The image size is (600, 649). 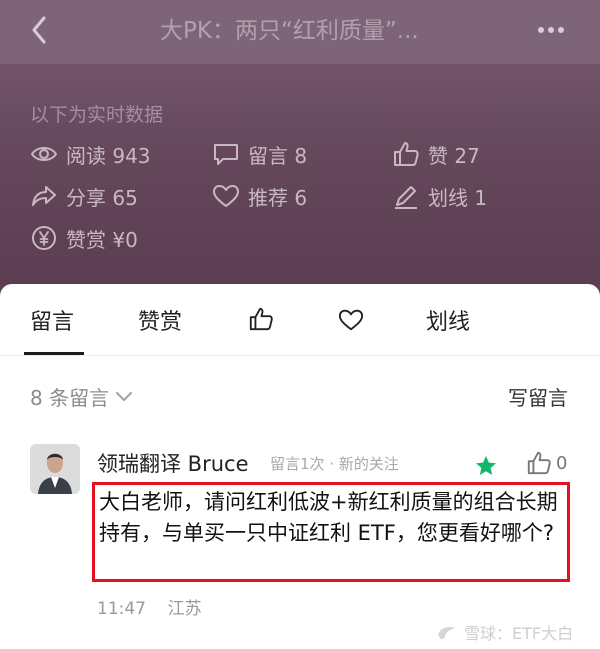 I want to click on comment-like-button: 0, so click(x=546, y=463).